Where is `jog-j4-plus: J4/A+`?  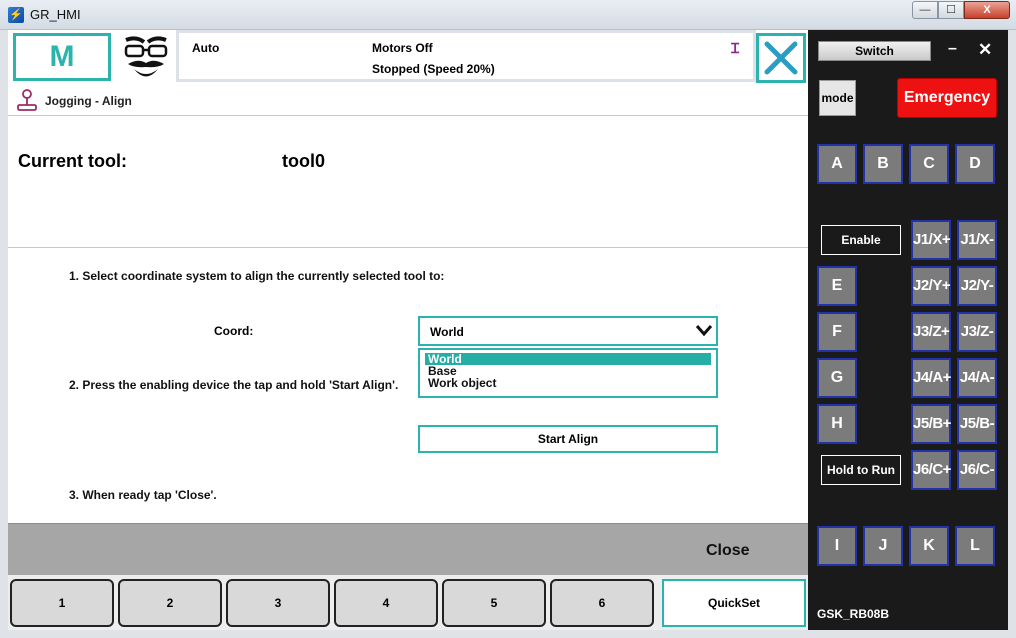
jog-j4-plus: J4/A+ is located at coordinates (931, 378).